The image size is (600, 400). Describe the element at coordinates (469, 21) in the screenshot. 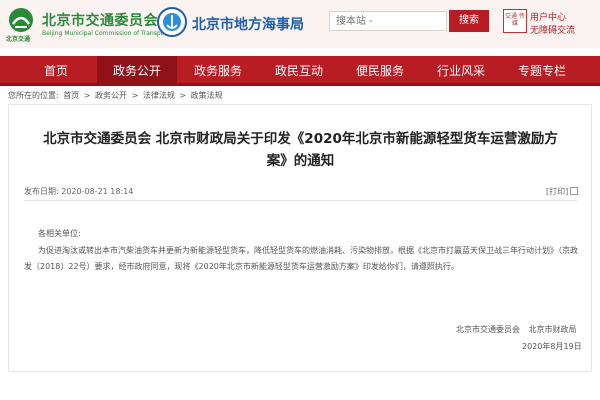

I see `search-button: 搜索` at that location.